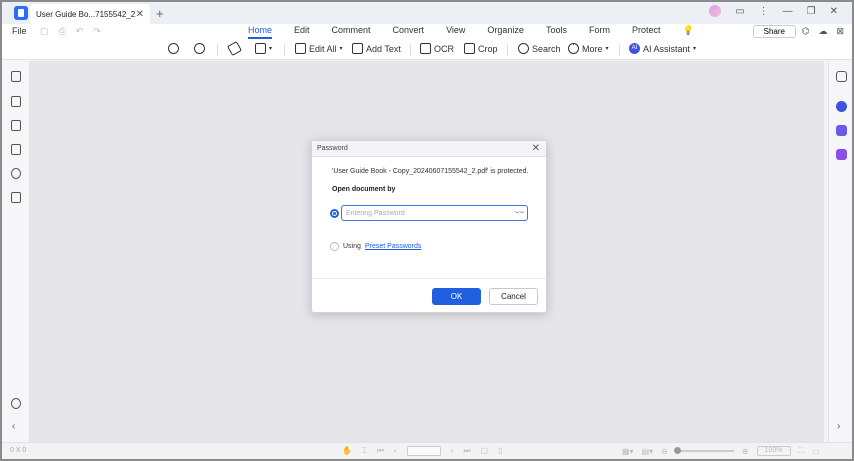 Image resolution: width=854 pixels, height=461 pixels. I want to click on window-controls: ▭ ⋮ — ❐ ✕, so click(773, 11).